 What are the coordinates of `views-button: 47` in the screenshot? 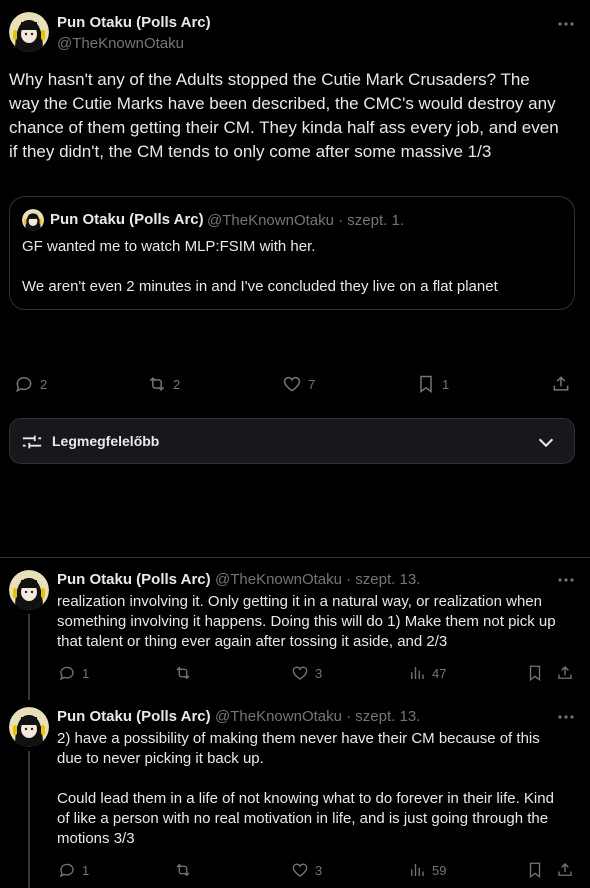 It's located at (427, 673).